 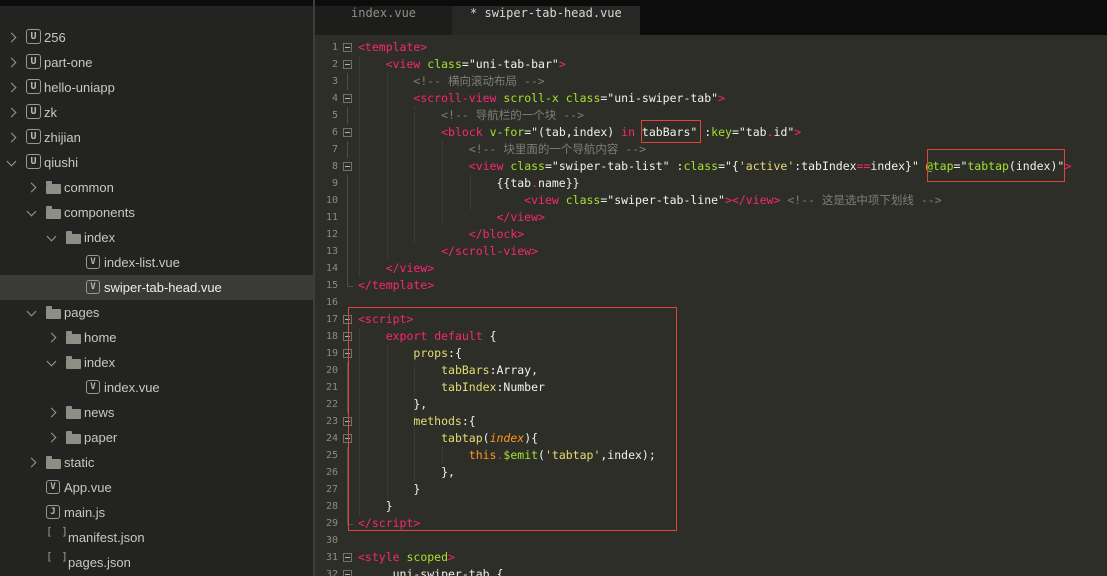 What do you see at coordinates (711, 571) in the screenshot?
I see `code-line: 32 .uni-swiper-tab {` at bounding box center [711, 571].